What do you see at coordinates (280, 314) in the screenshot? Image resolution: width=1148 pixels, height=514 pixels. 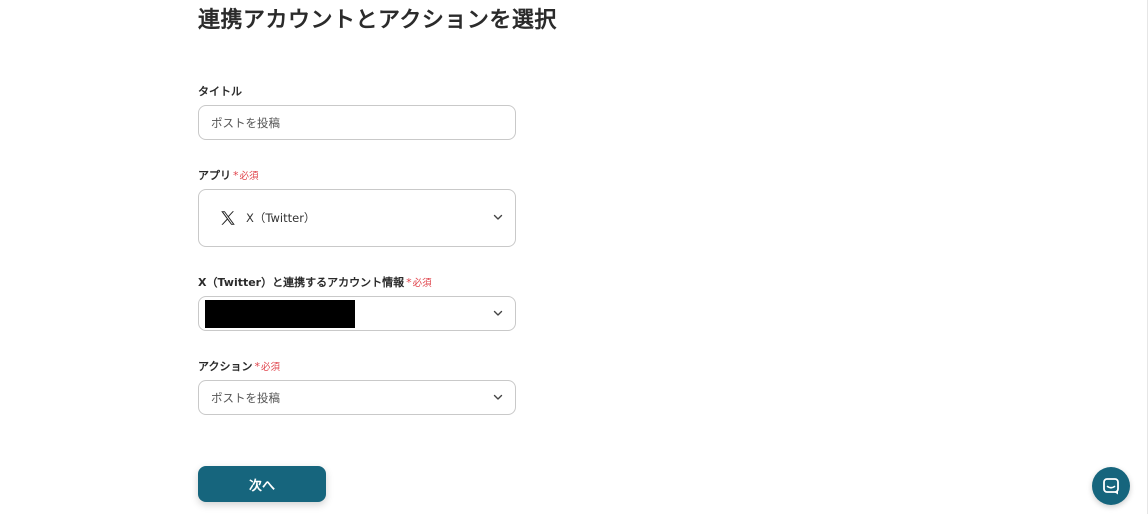 I see `redacted-account-value` at bounding box center [280, 314].